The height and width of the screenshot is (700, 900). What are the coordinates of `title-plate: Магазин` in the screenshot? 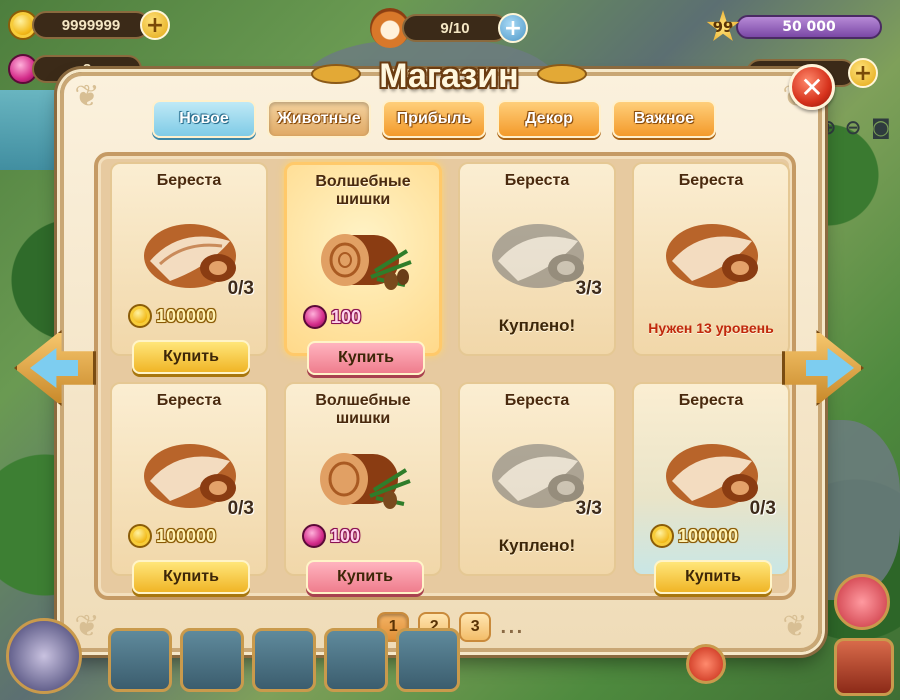 It's located at (449, 76).